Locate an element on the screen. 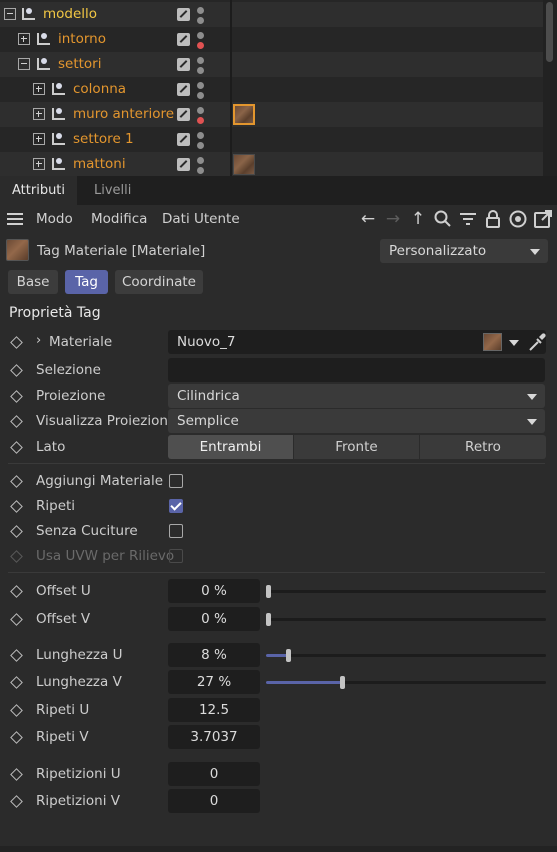 The height and width of the screenshot is (852, 557). offset-u-field: 0 % is located at coordinates (214, 591).